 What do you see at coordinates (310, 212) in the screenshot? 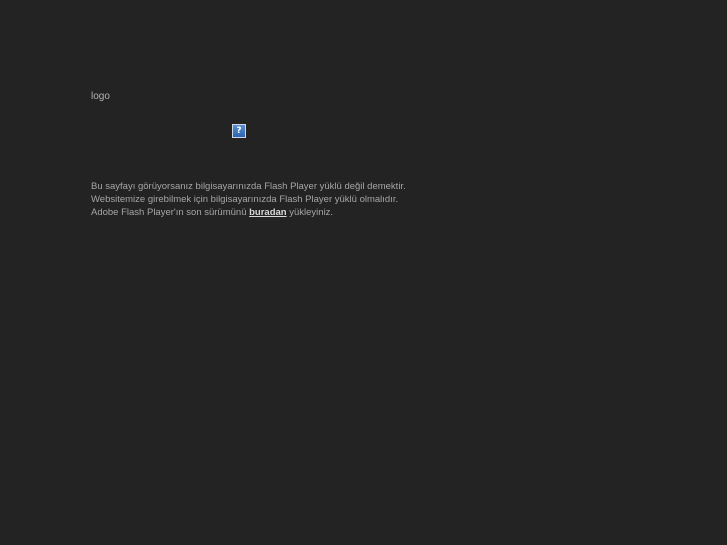
I see `message-line-3-suffix: yükleyiniz.` at bounding box center [310, 212].